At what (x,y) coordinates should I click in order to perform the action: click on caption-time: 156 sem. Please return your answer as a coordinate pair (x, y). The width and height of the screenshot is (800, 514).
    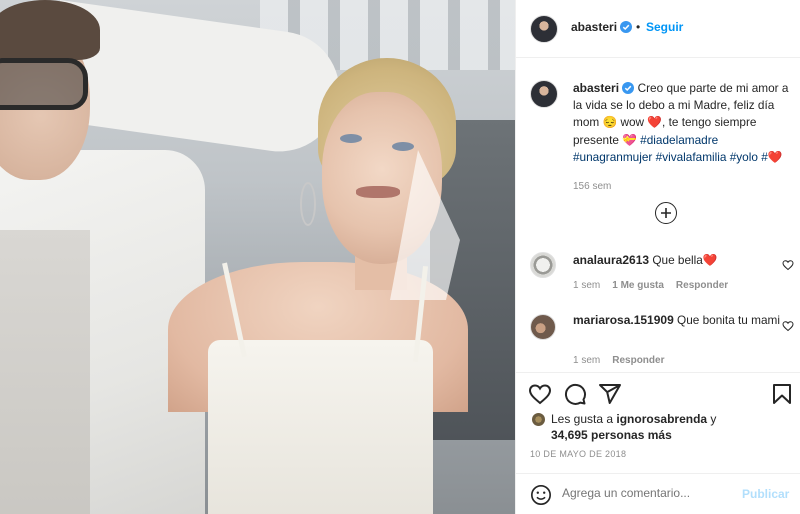
    Looking at the image, I should click on (592, 187).